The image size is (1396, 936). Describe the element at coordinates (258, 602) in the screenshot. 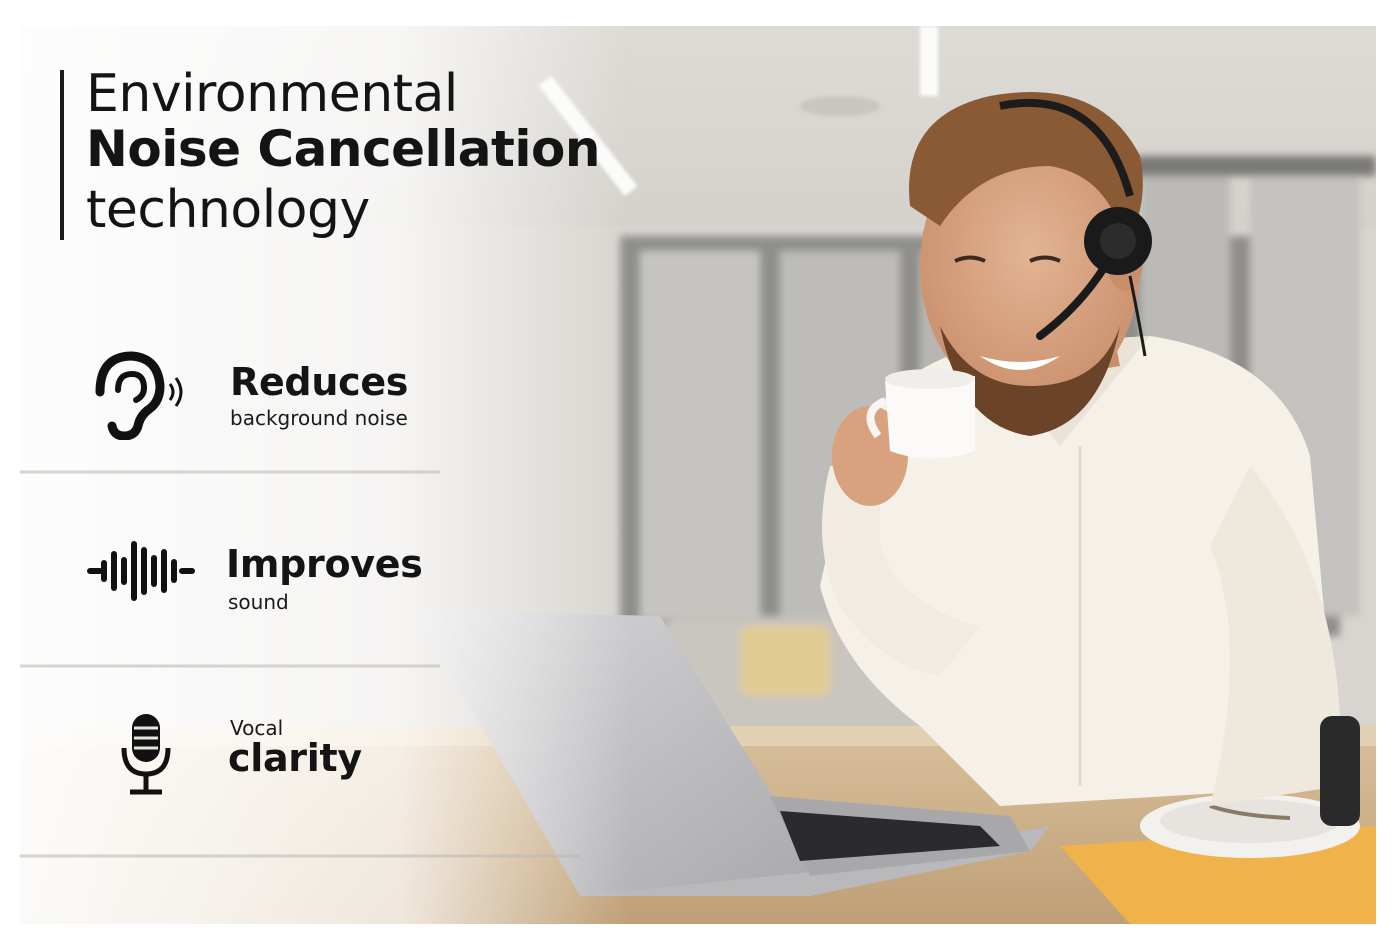

I see `feature-subtitle: sound` at that location.